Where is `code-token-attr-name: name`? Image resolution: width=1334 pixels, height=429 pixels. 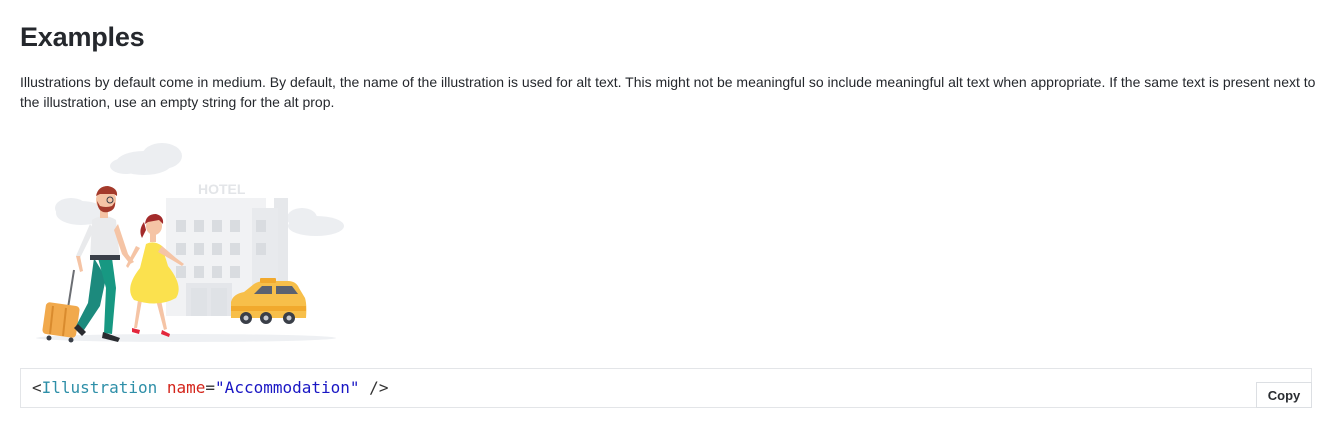 code-token-attr-name: name is located at coordinates (186, 387).